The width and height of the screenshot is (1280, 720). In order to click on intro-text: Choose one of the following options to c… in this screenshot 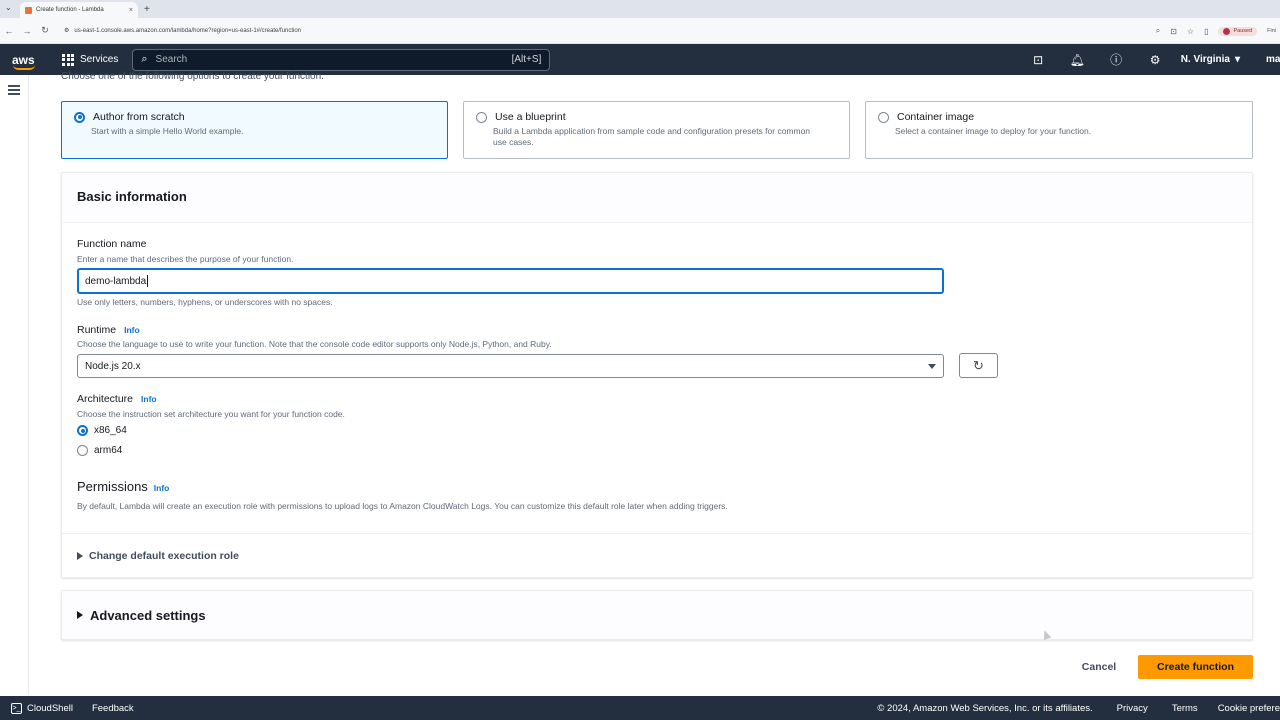, I will do `click(192, 76)`.